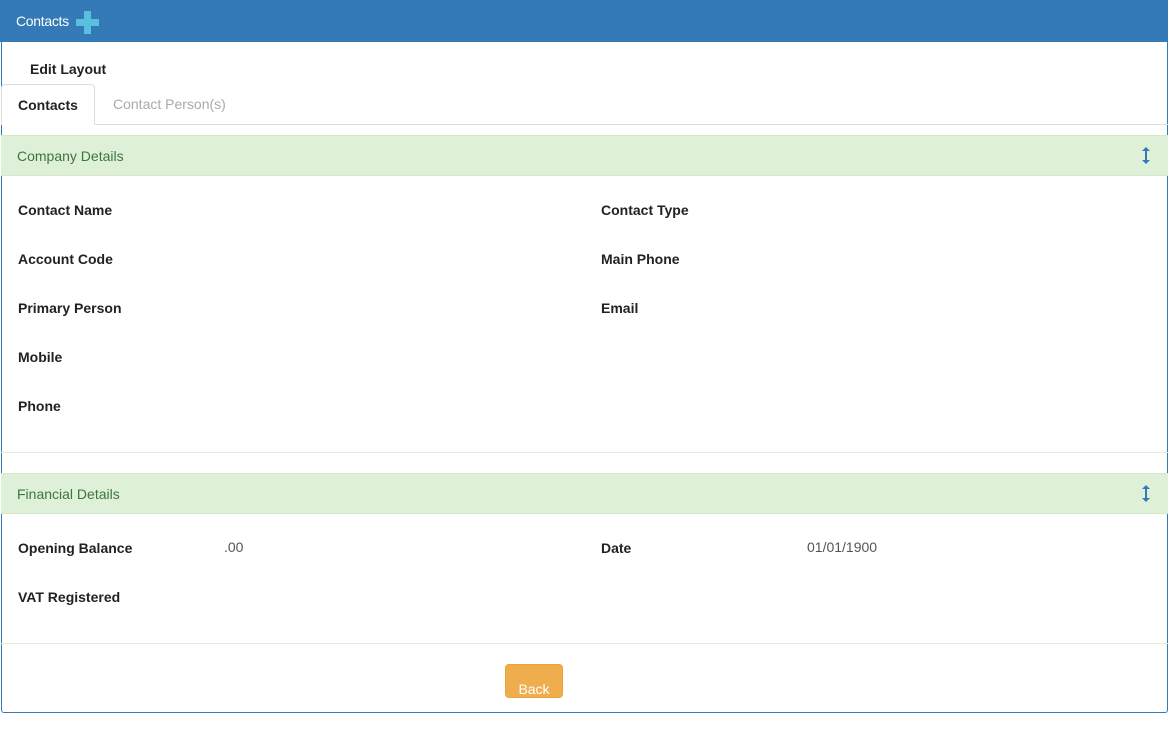  What do you see at coordinates (584, 493) in the screenshot?
I see `financial-details-header: Financial Details` at bounding box center [584, 493].